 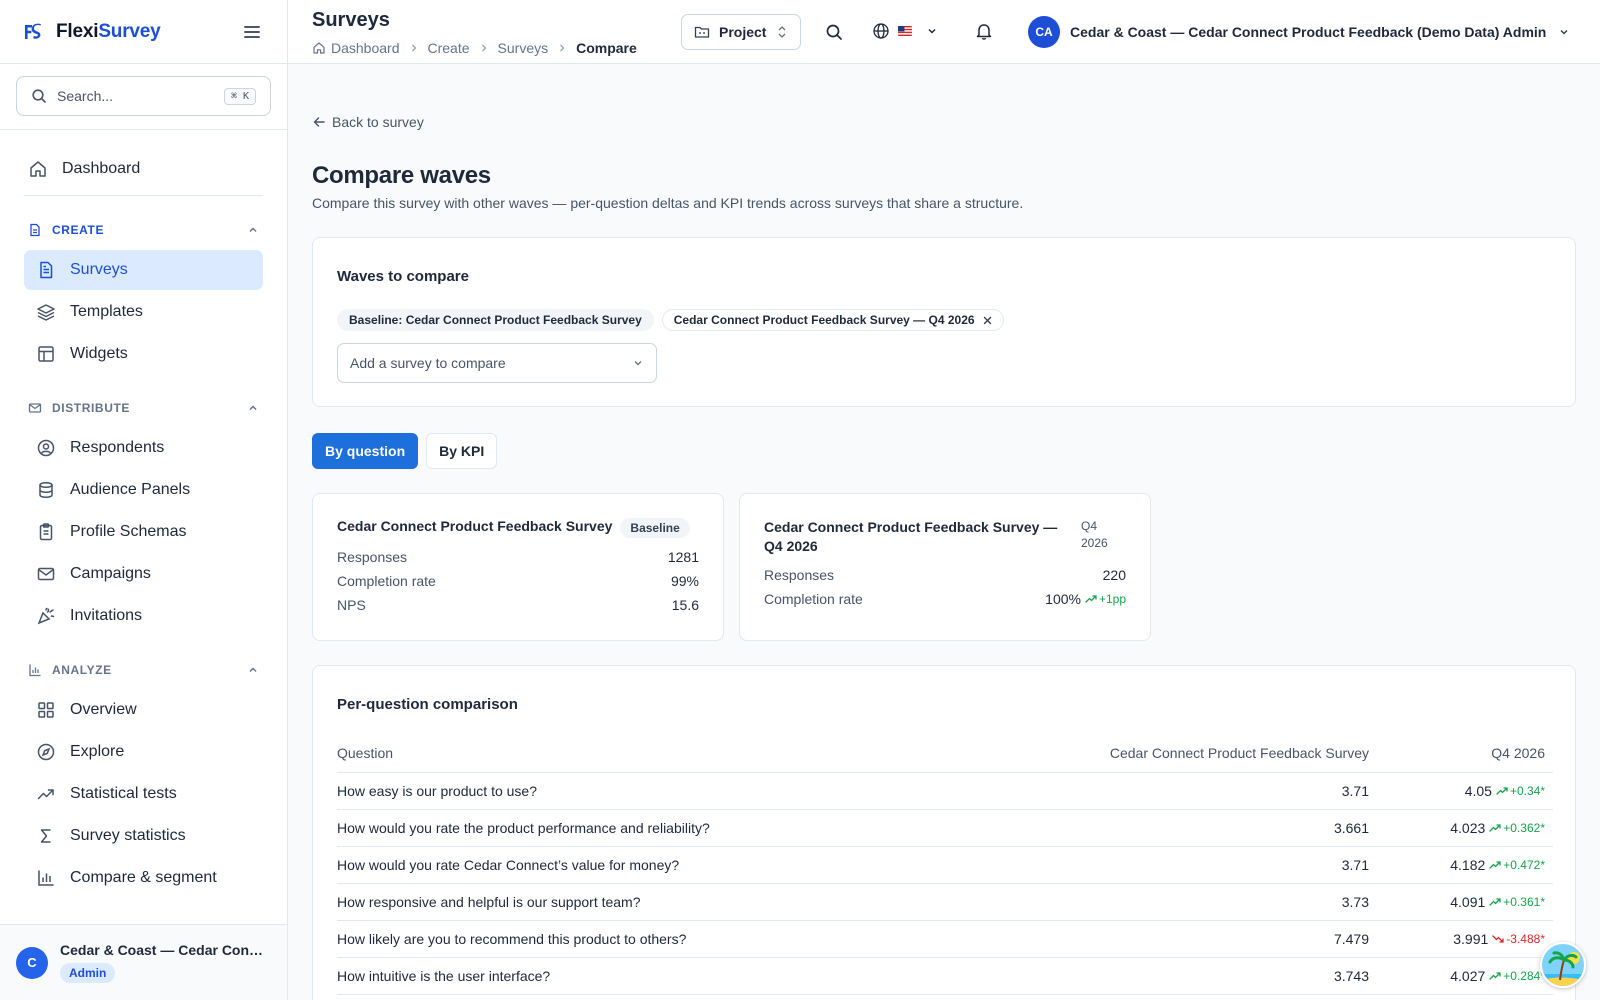 I want to click on sidebar-item-surveys: Surveys, so click(x=143, y=270).